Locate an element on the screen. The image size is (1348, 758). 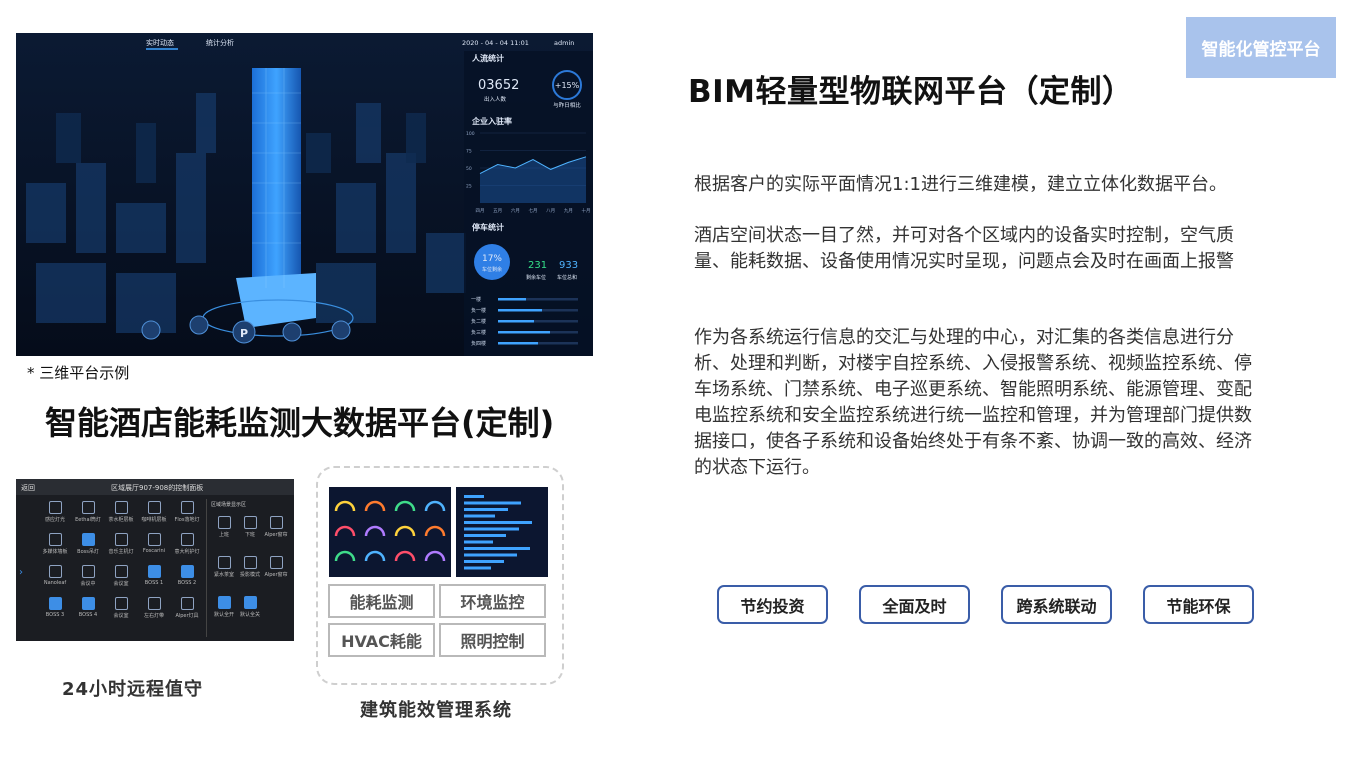
device-label: Flos落地灯 is located at coordinates (187, 520).